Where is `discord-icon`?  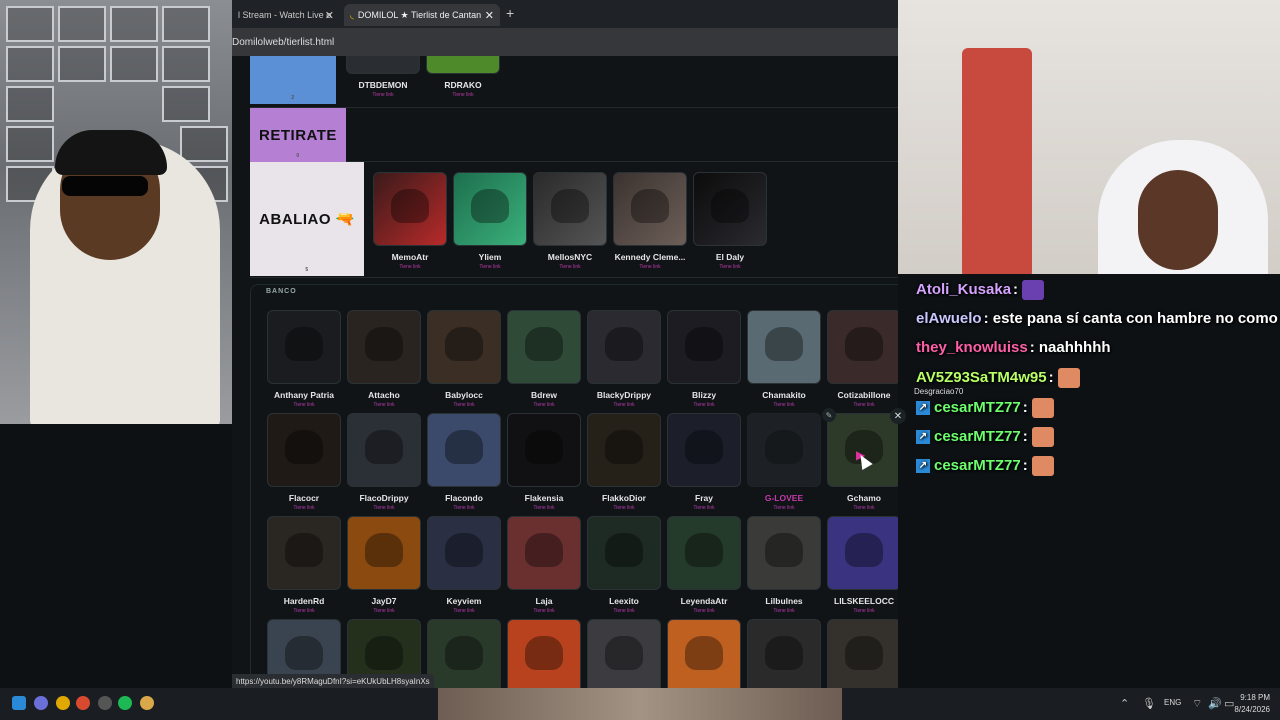
discord-icon is located at coordinates (41, 703).